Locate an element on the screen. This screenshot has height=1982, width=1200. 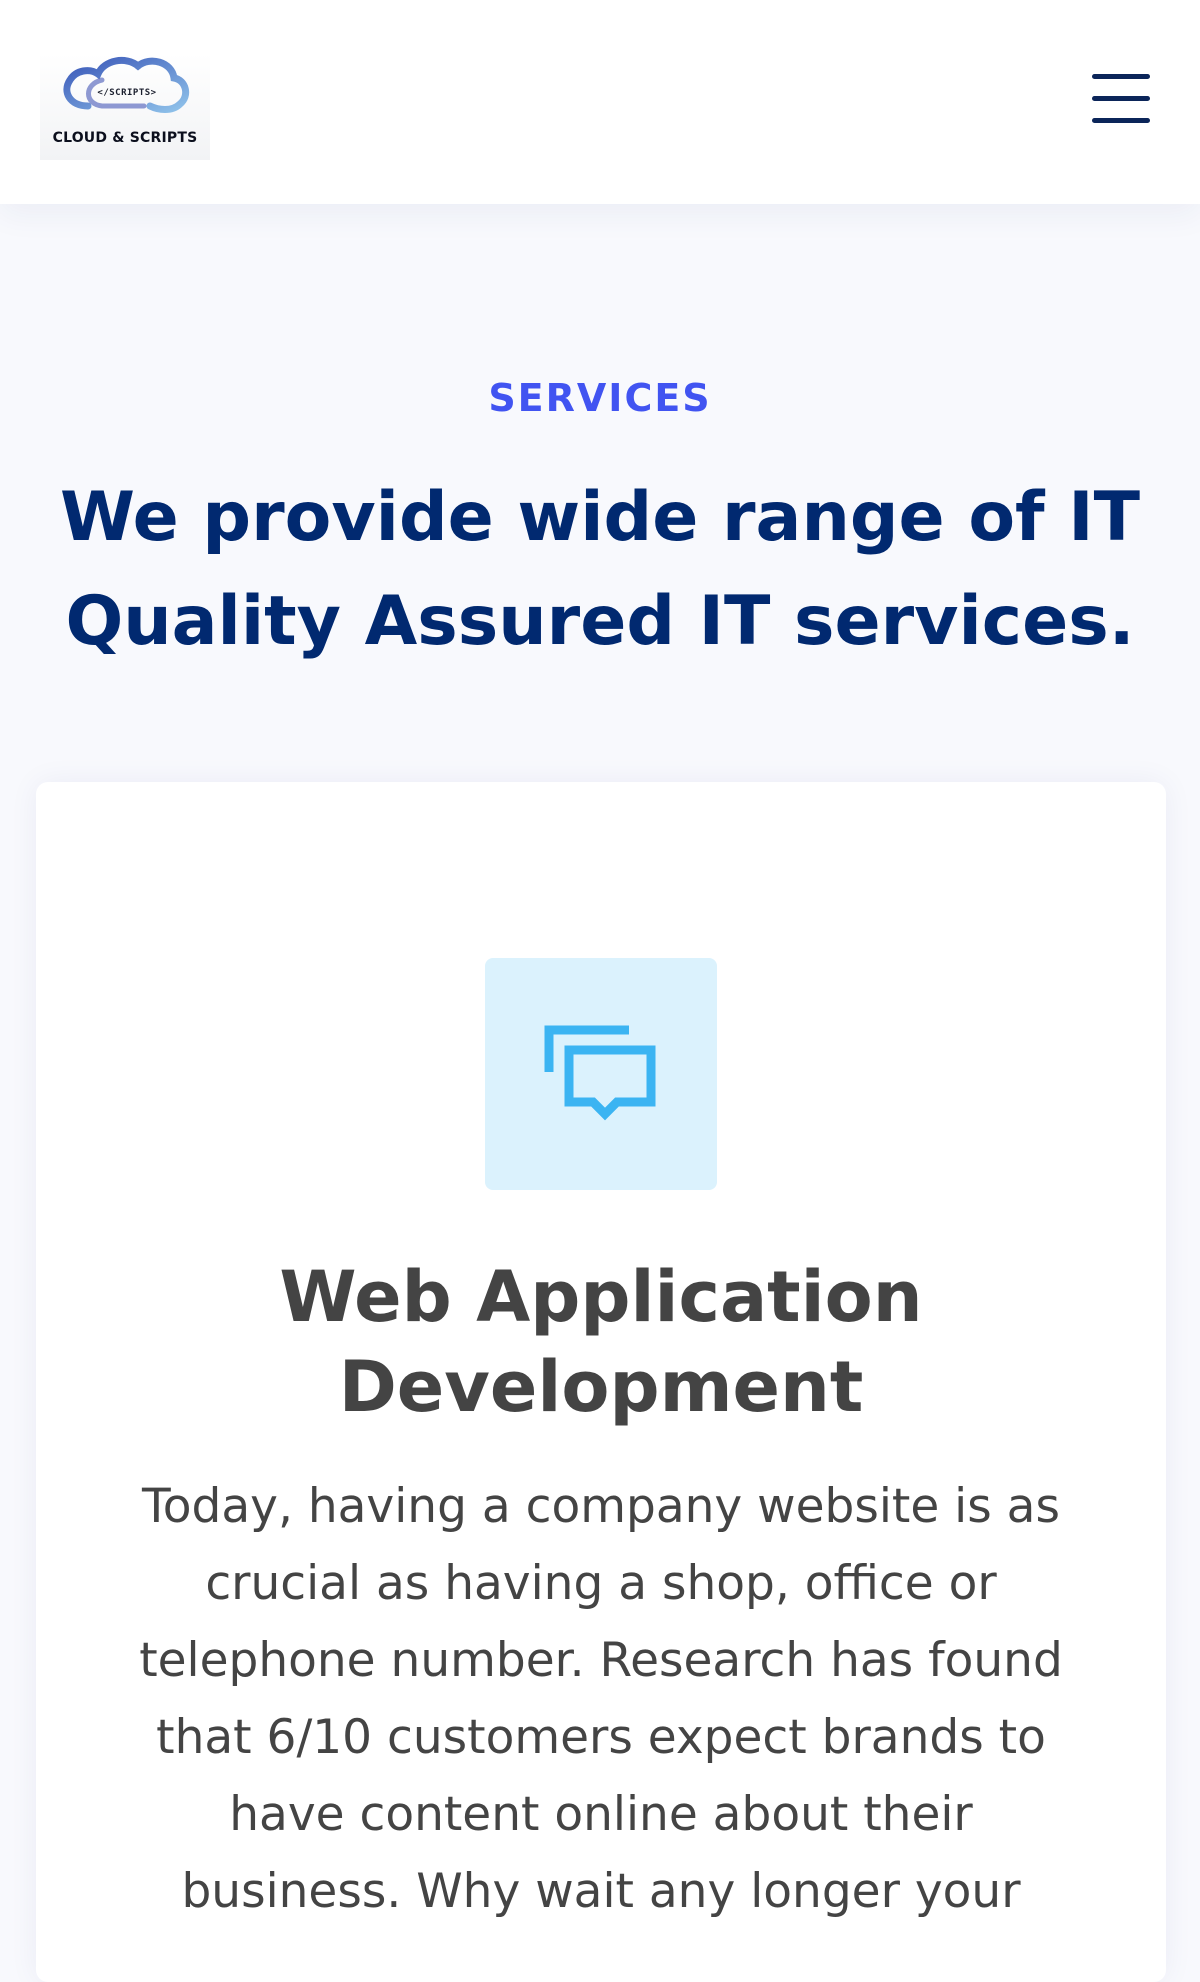
section-eyebrow: SERVICES is located at coordinates (600, 398).